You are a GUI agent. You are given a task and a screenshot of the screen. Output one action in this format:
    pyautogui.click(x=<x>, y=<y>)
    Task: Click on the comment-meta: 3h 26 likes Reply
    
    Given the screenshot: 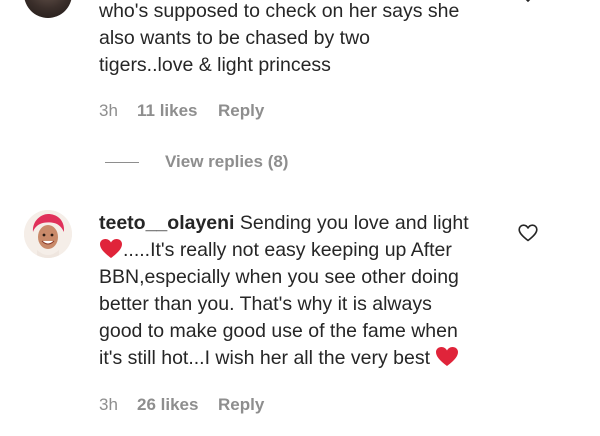 What is the action you would take?
    pyautogui.click(x=181, y=405)
    